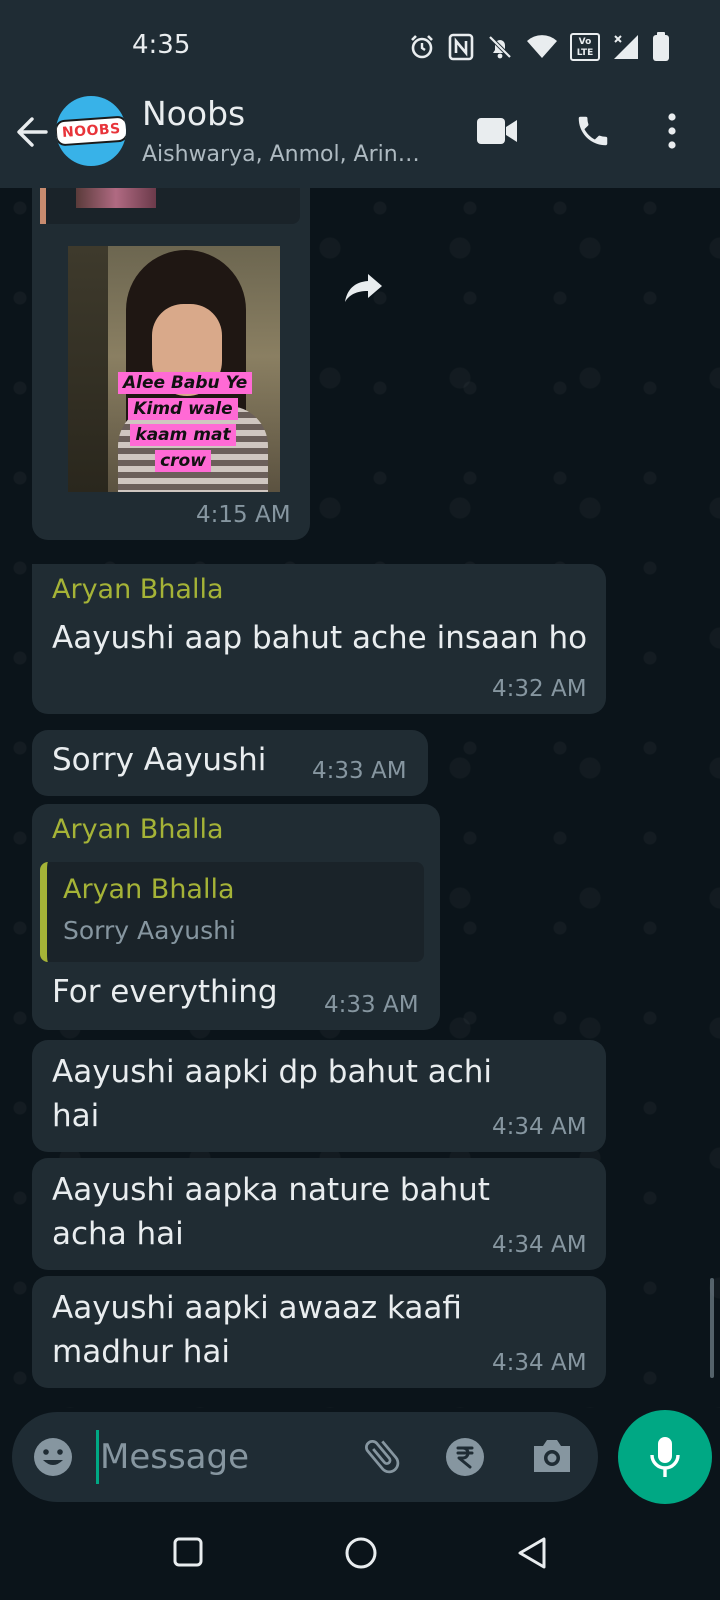 The image size is (720, 1600). Describe the element at coordinates (188, 1552) in the screenshot. I see `recents-icon` at that location.